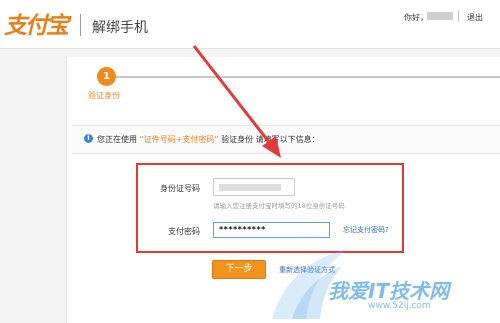  Describe the element at coordinates (389, 291) in the screenshot. I see `watermark-text: 我爱IT技术网` at that location.